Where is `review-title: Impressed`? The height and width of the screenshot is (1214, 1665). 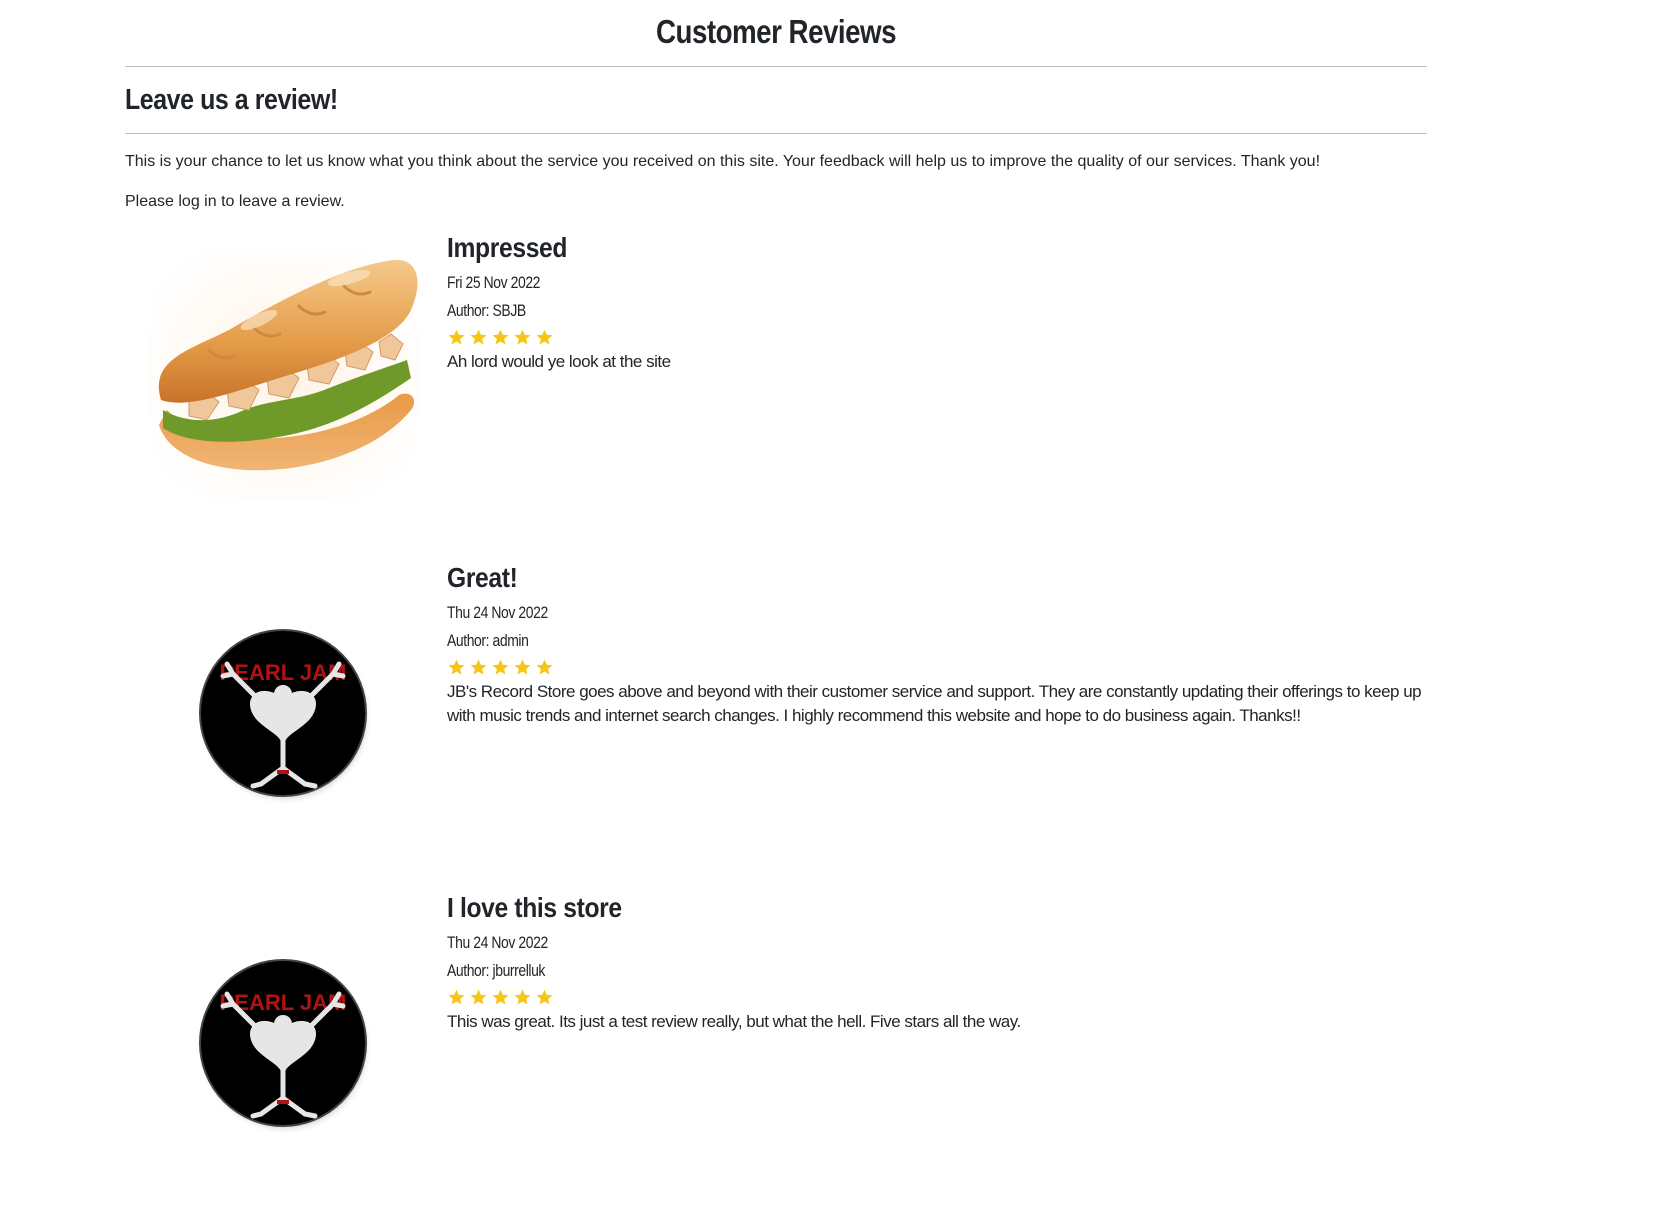 review-title: Impressed is located at coordinates (507, 247).